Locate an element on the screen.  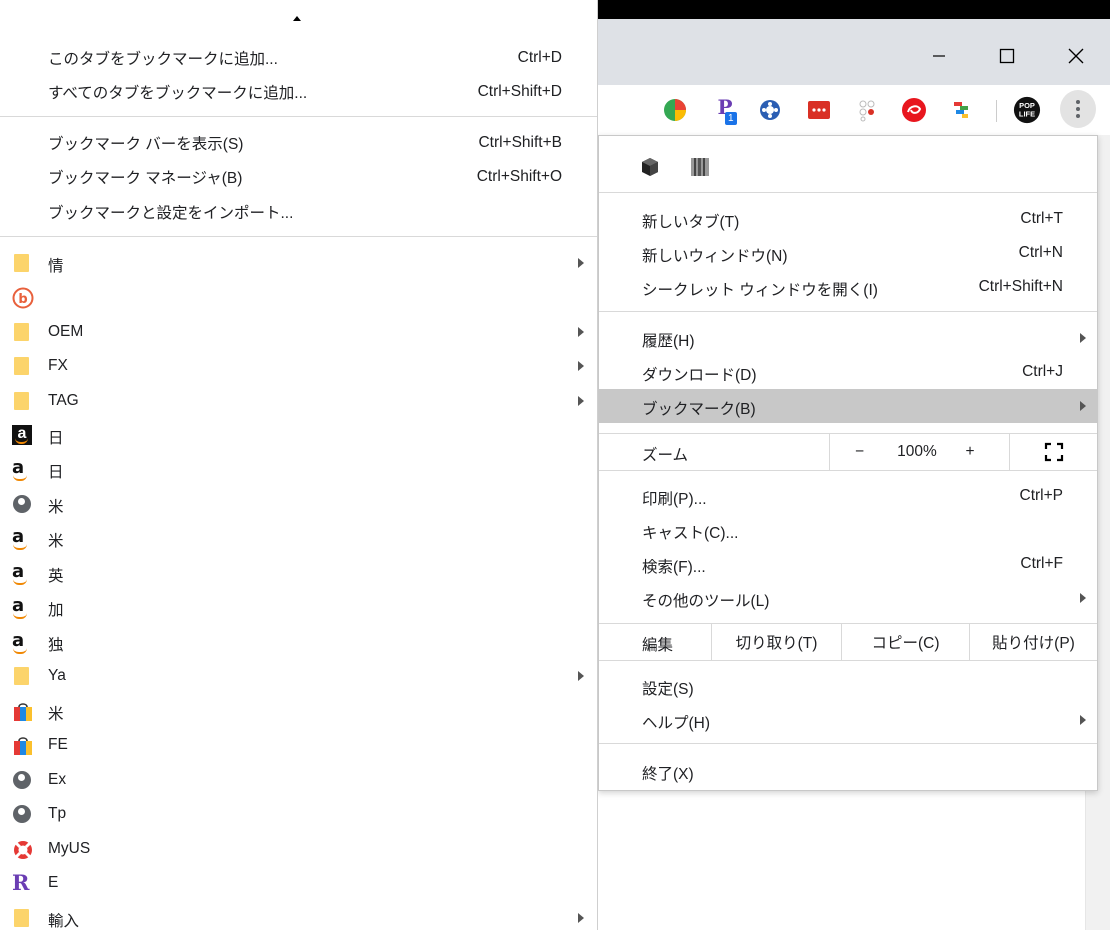
paste-button: 貼り付け(P) is located at coordinates (1033, 642).